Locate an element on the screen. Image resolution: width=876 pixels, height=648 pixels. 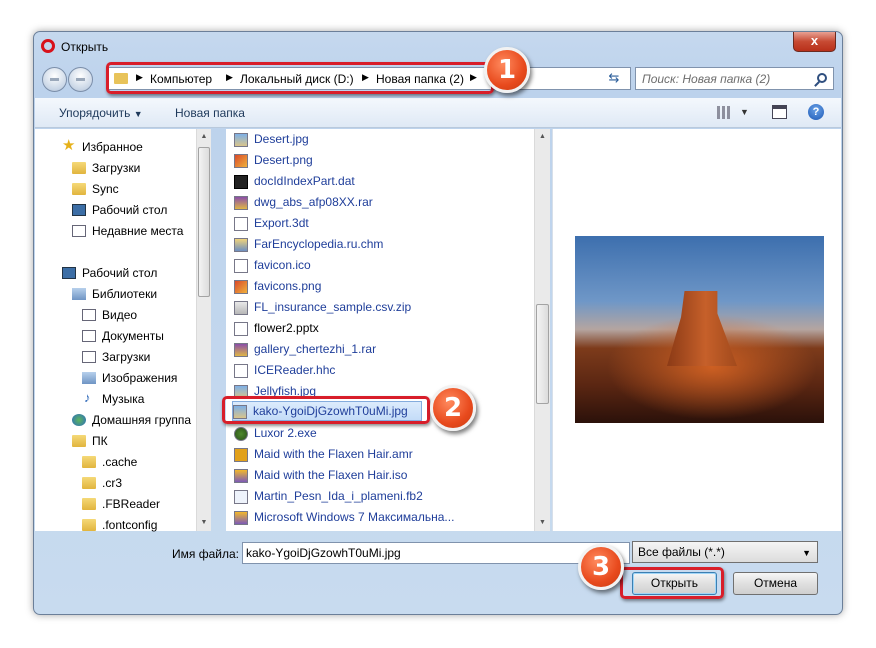
nav-recent-places: Недавние места is located at coordinates (137, 231).